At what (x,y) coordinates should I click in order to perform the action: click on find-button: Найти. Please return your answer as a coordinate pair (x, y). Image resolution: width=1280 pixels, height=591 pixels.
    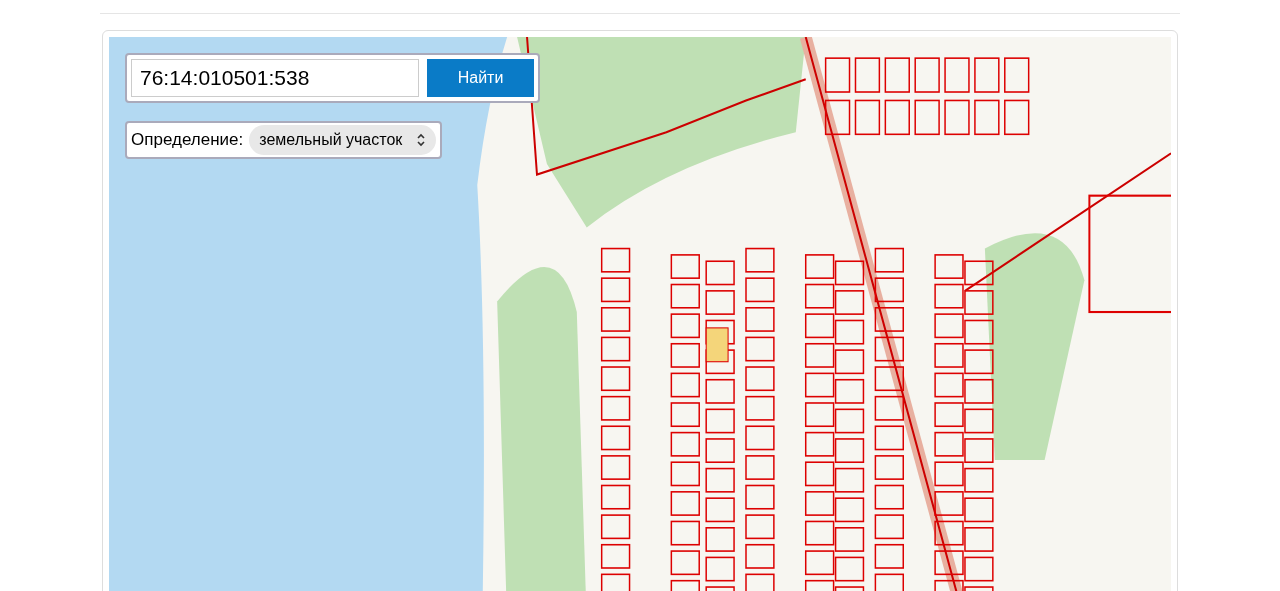
    Looking at the image, I should click on (480, 78).